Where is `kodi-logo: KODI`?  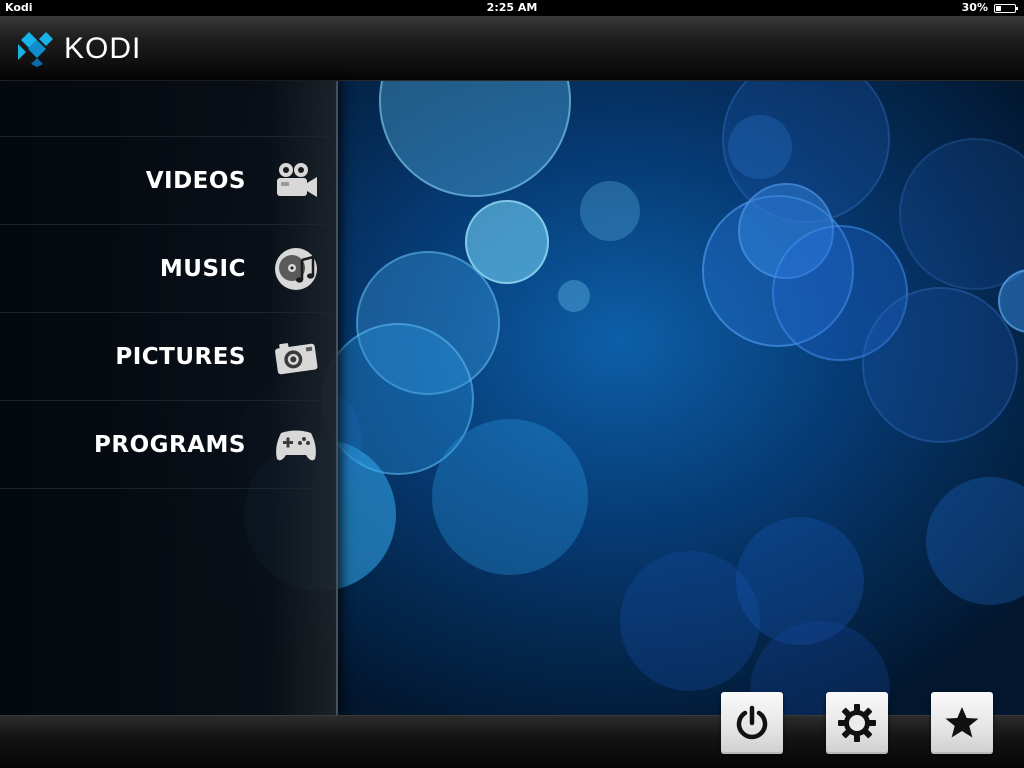
kodi-logo: KODI is located at coordinates (79, 49).